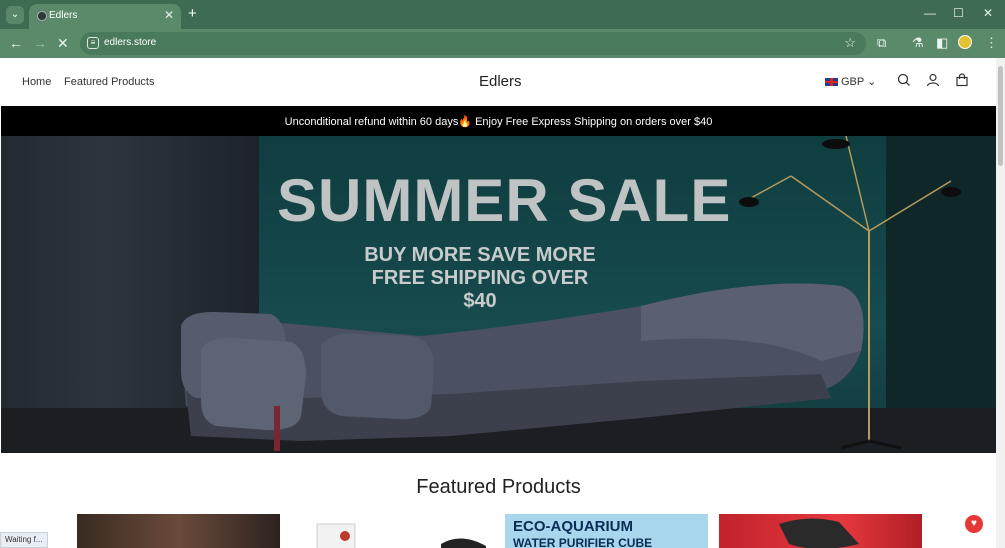 The height and width of the screenshot is (548, 1005). Describe the element at coordinates (904, 81) in the screenshot. I see `search-icon` at that location.